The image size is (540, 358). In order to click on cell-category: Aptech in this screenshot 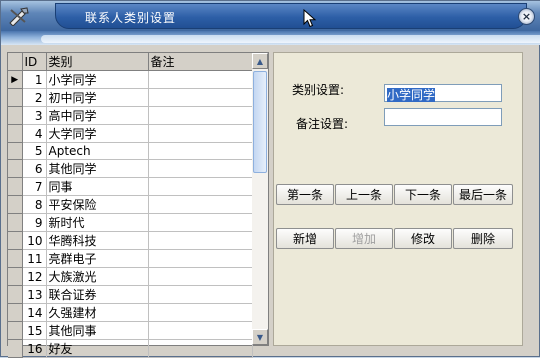, I will do `click(97, 151)`.